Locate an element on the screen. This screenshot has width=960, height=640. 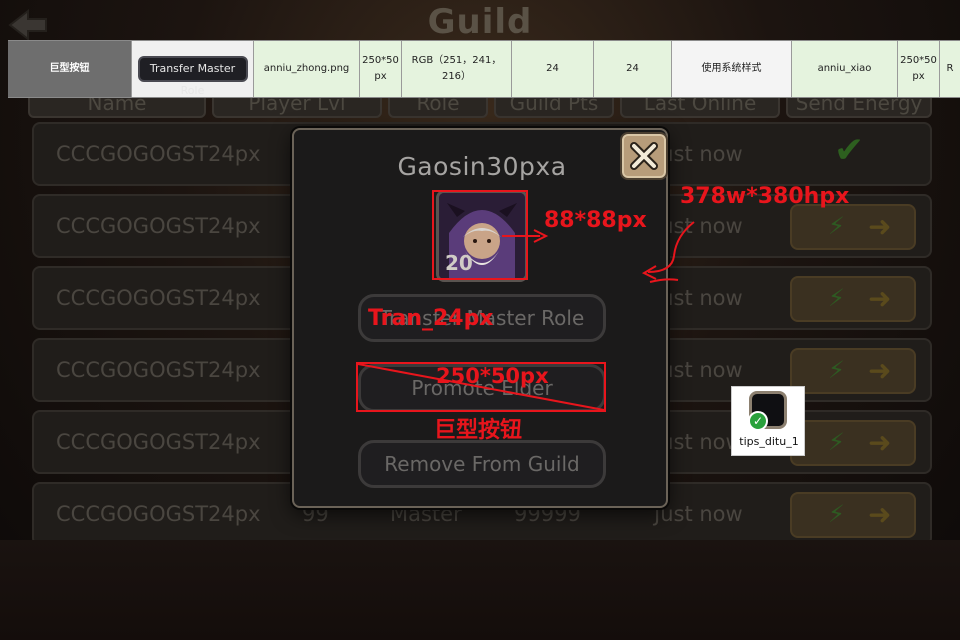
dialog-title: Gaosin30pxa is located at coordinates (482, 166).